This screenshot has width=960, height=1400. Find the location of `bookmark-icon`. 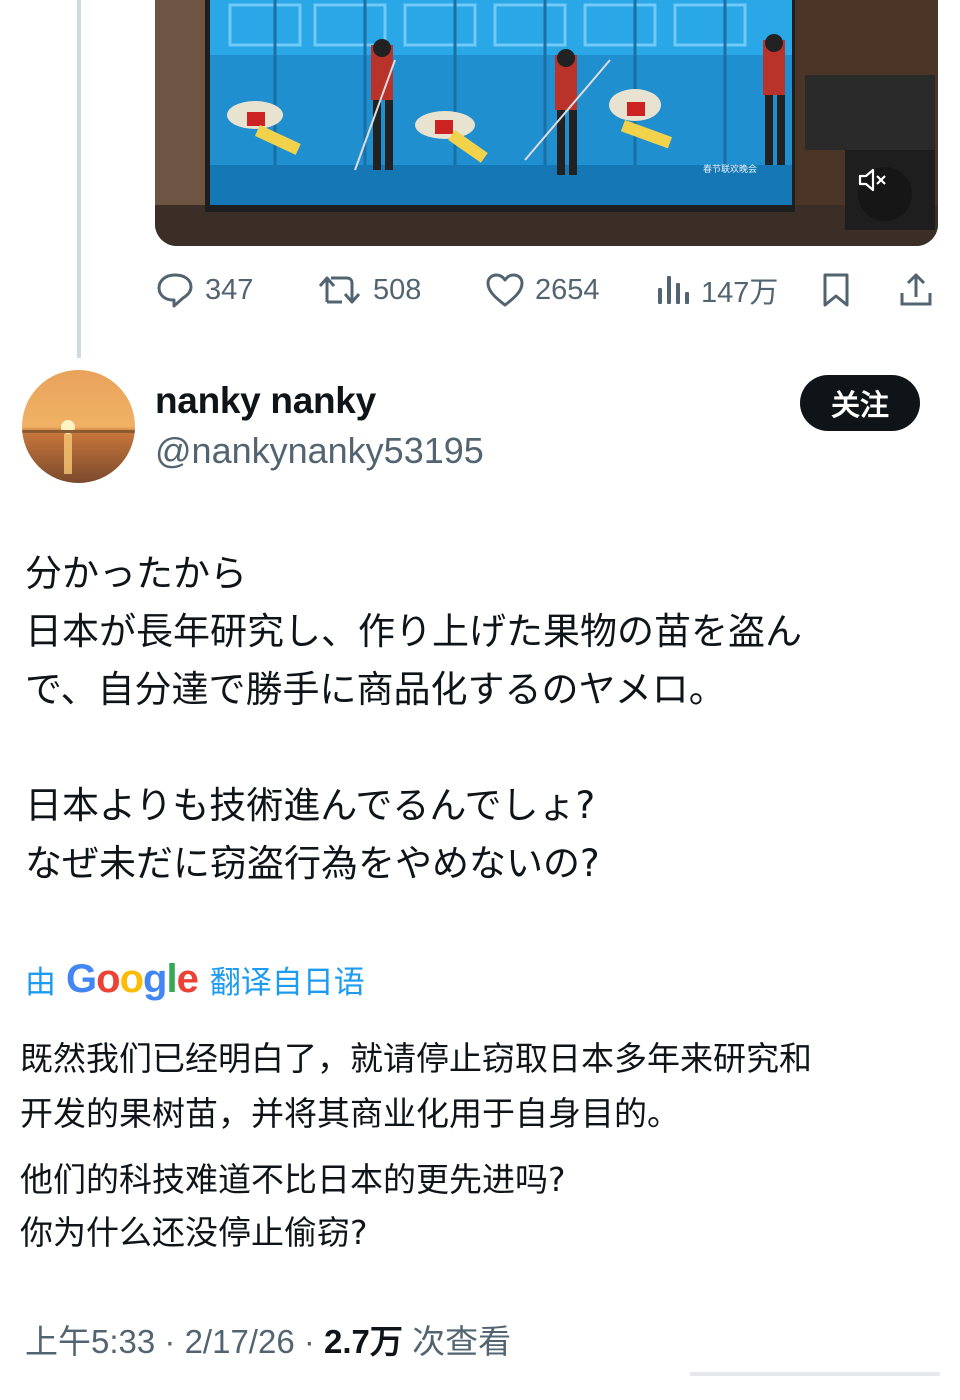

bookmark-icon is located at coordinates (836, 290).